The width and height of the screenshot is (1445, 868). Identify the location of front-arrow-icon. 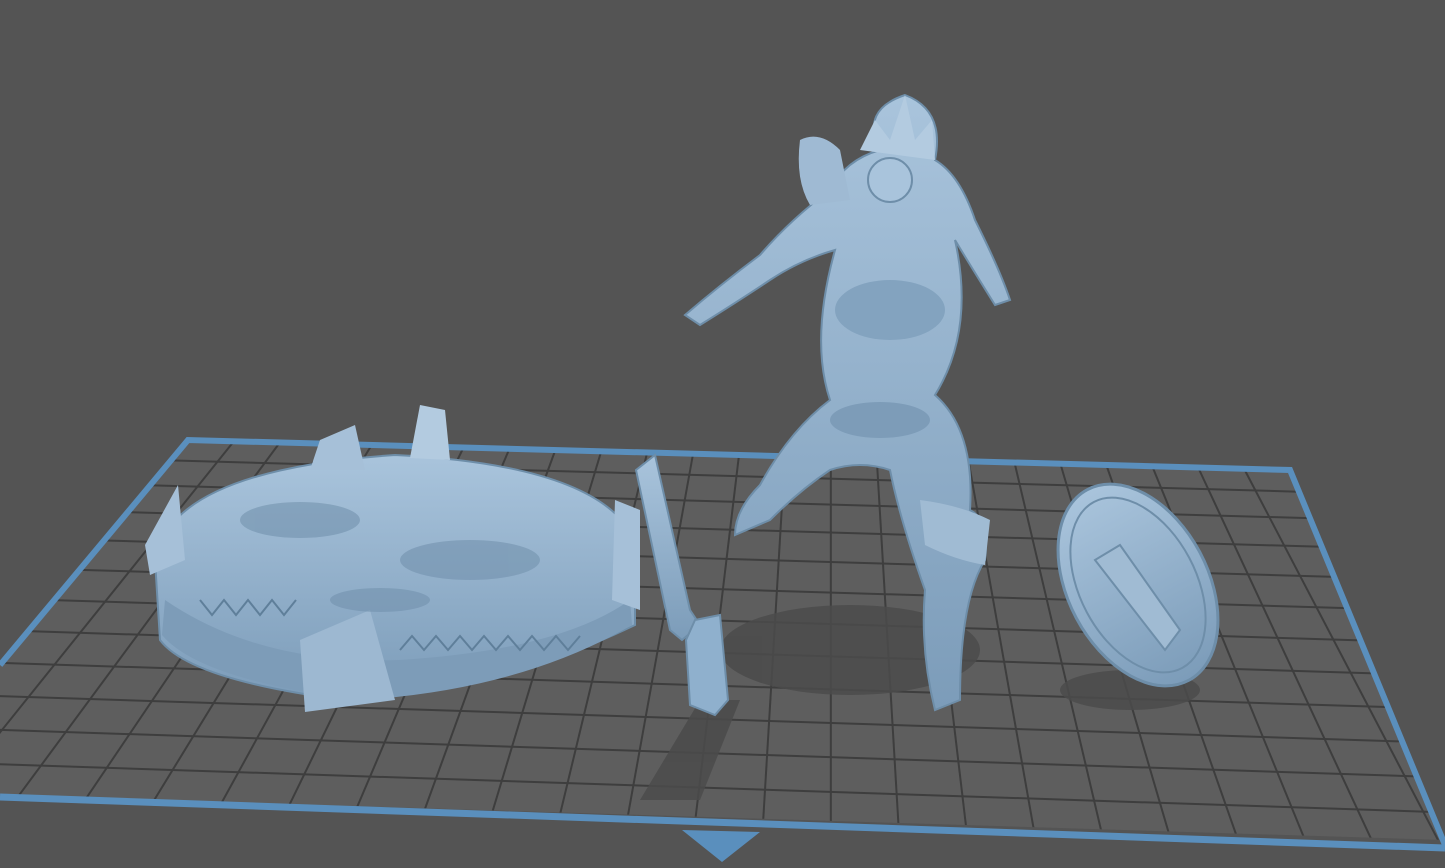
(721, 846).